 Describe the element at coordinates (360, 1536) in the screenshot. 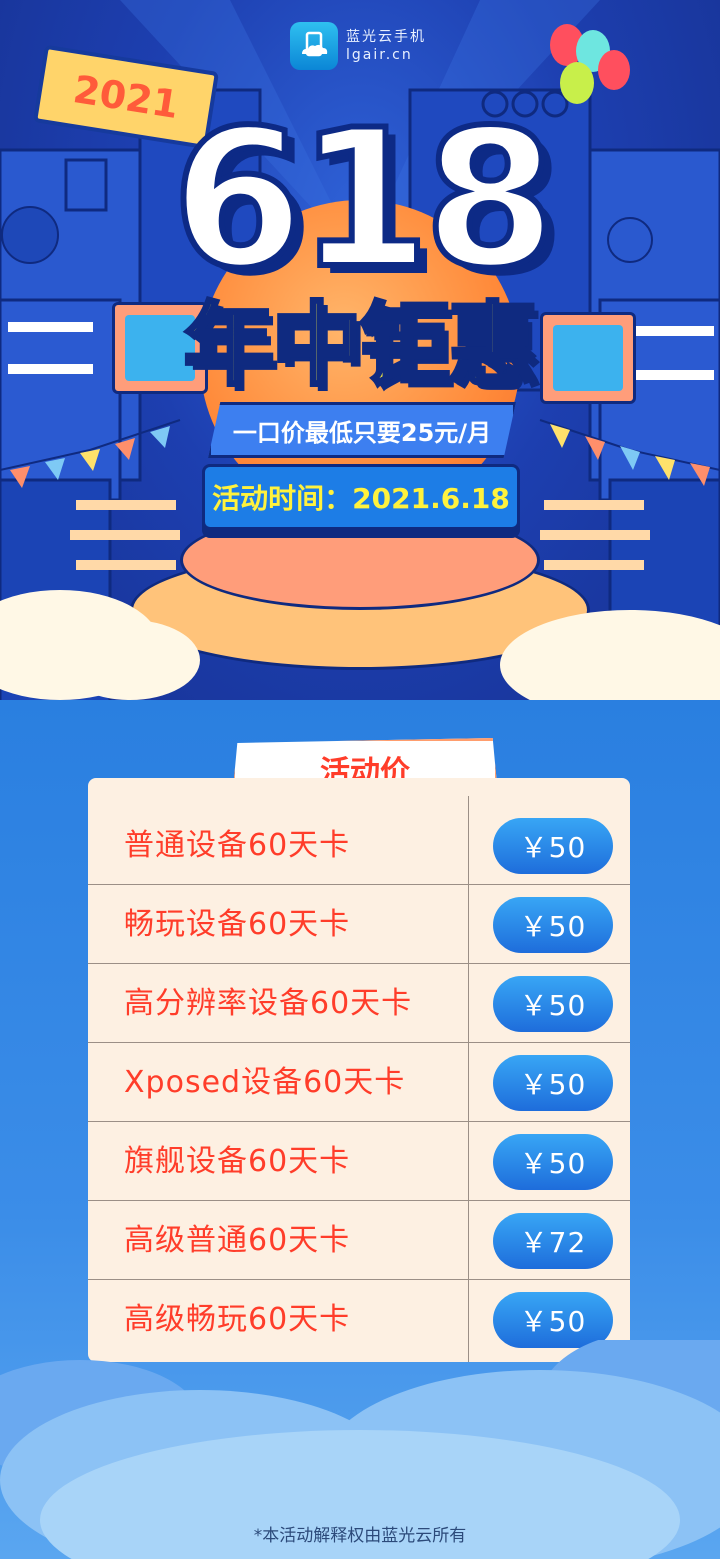

I see `footer-note: *本活动解释权由蓝光云所有` at that location.